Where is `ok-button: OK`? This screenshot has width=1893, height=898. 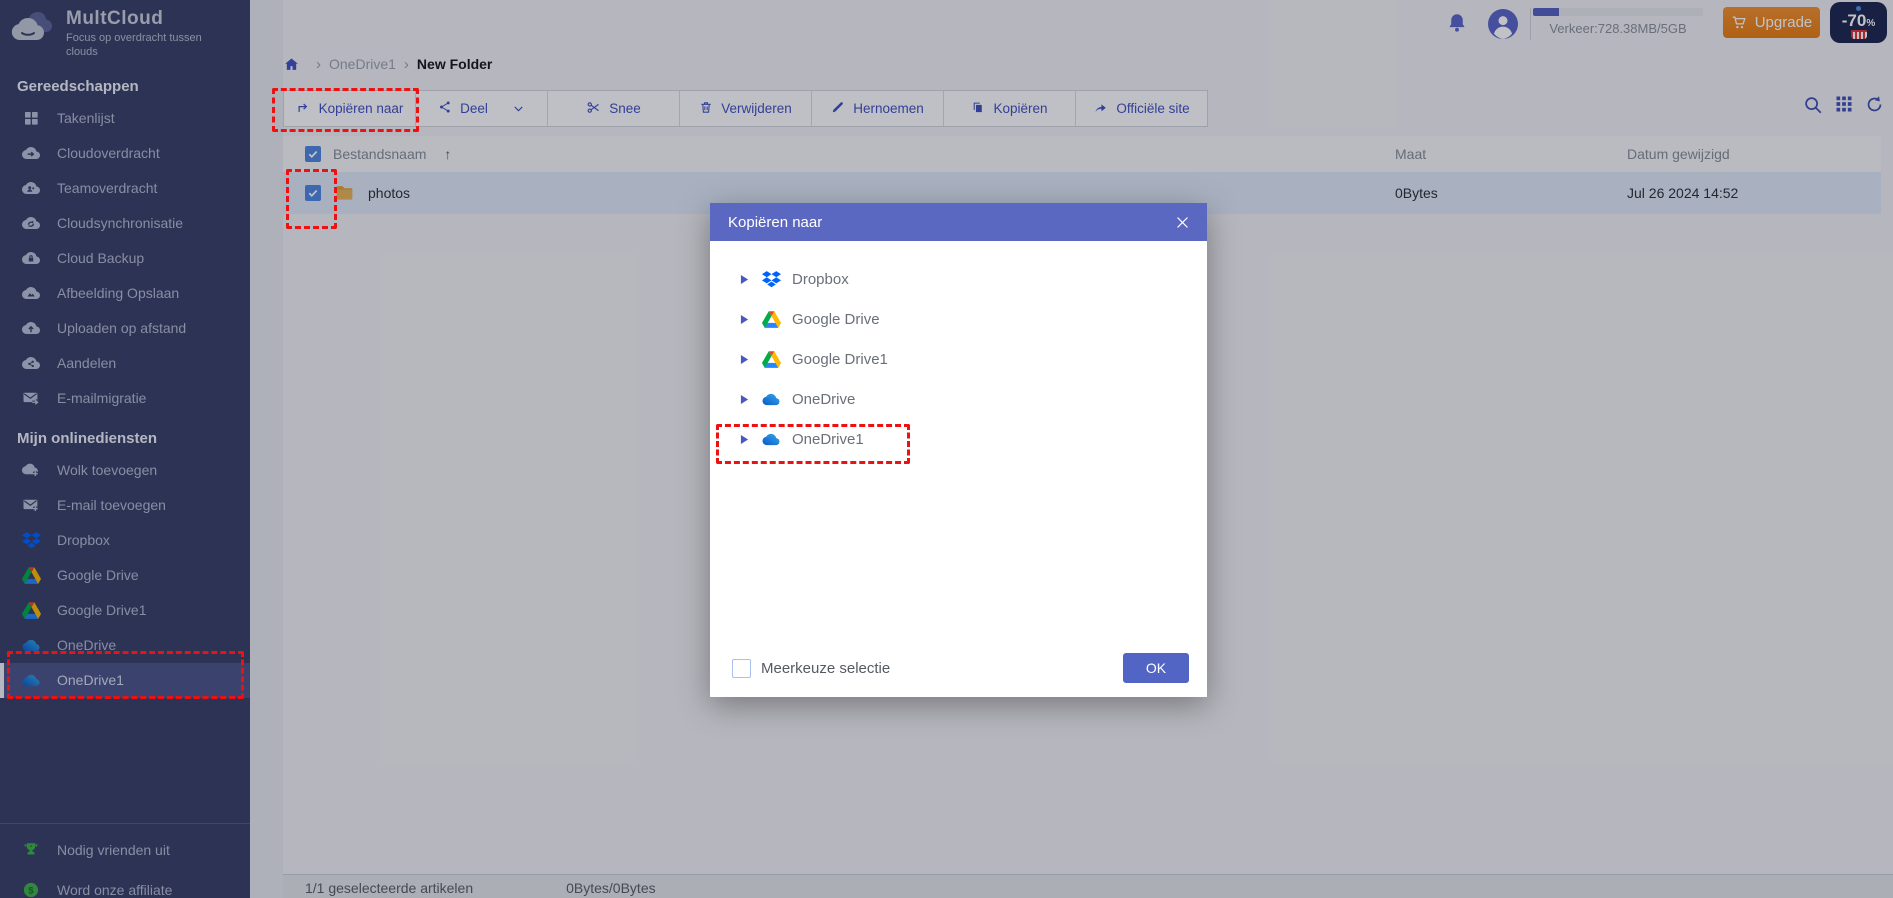 ok-button: OK is located at coordinates (1156, 668).